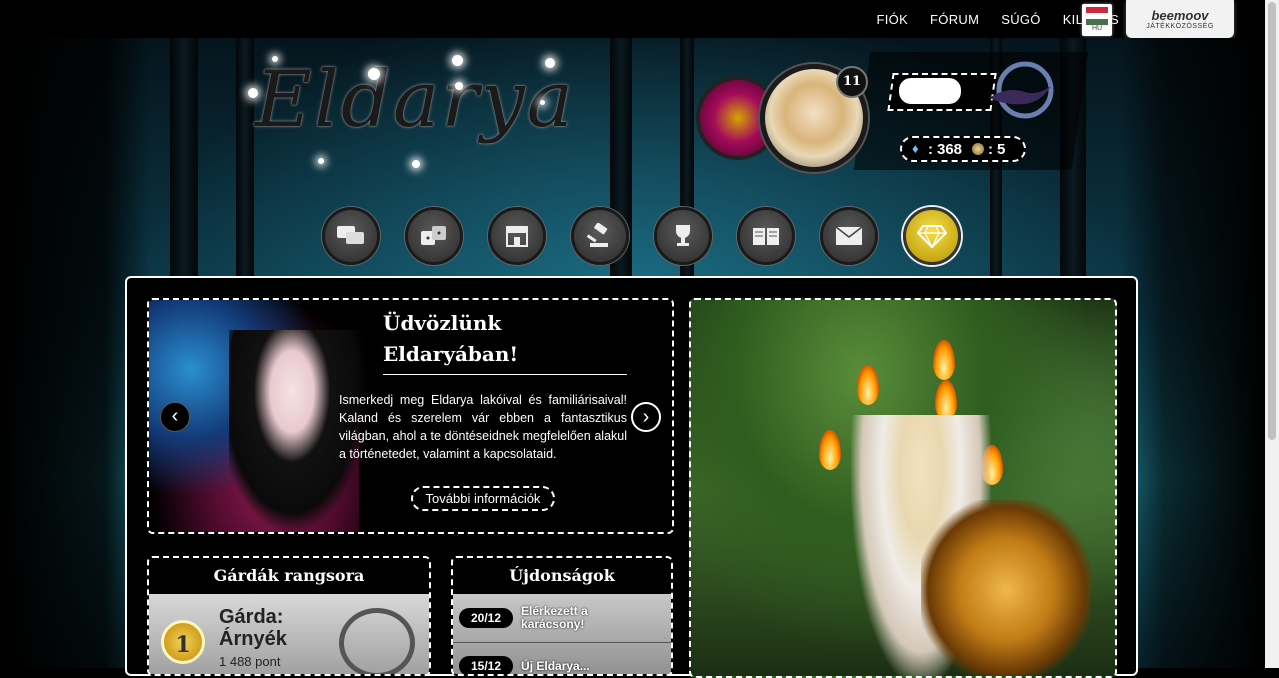 The image size is (1279, 678). What do you see at coordinates (562, 642) in the screenshot?
I see `news-divider` at bounding box center [562, 642].